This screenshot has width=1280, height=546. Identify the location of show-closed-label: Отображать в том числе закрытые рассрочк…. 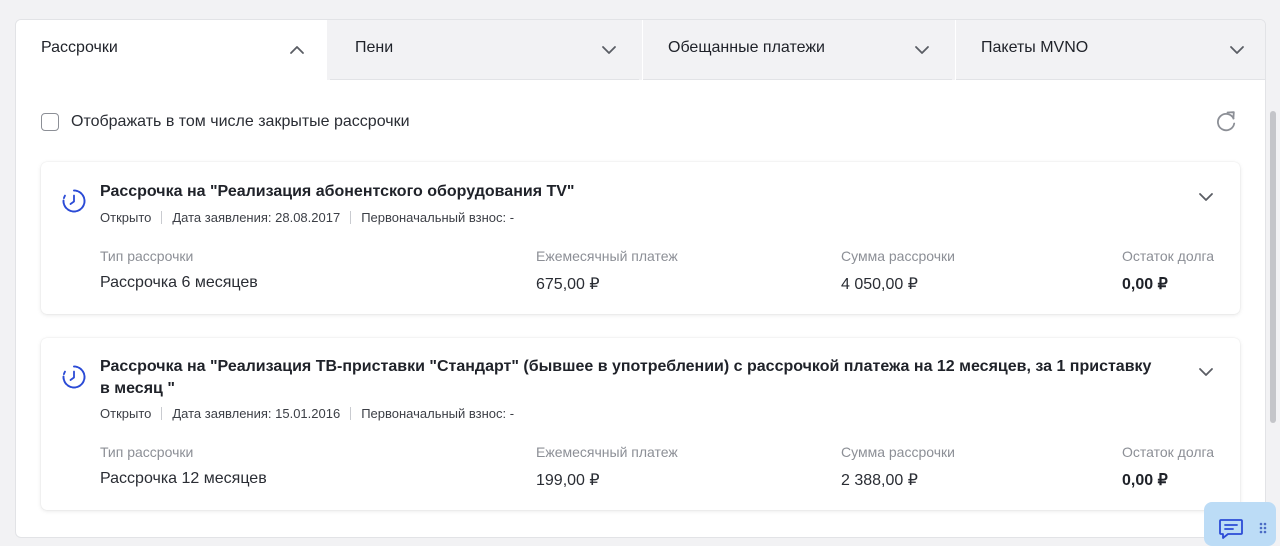
(240, 121).